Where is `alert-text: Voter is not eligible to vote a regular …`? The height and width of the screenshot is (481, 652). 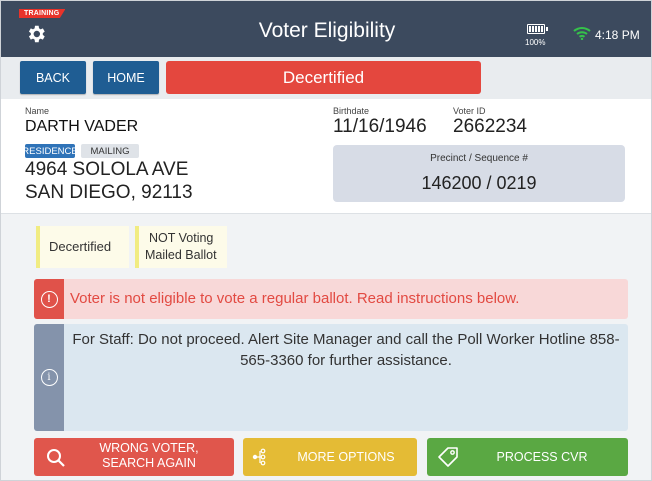
alert-text: Voter is not eligible to vote a regular … is located at coordinates (295, 298).